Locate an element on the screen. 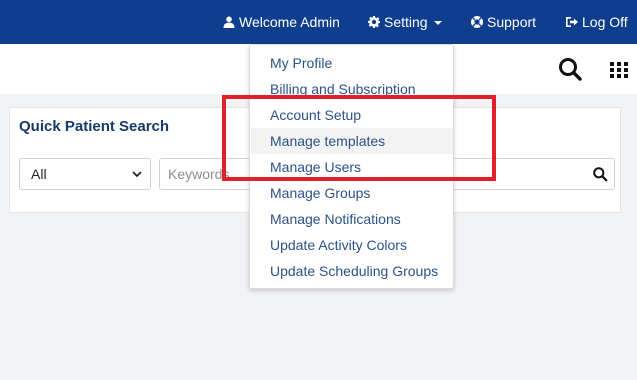  setting-menu-toggle: Setting is located at coordinates (405, 22).